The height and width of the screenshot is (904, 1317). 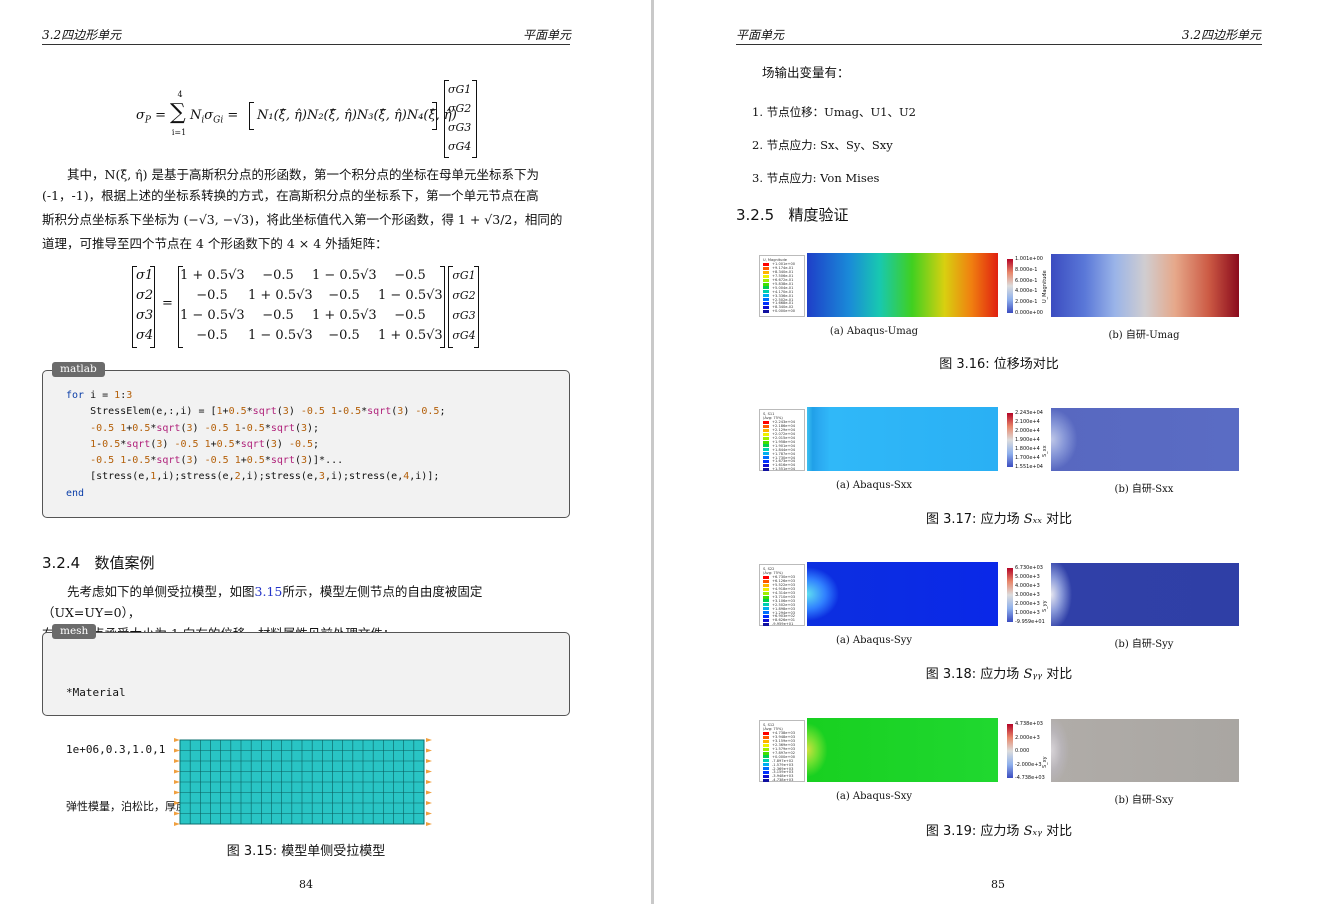 What do you see at coordinates (1045, 286) in the screenshot?
I see `colorbar-title: U_Magnitude` at bounding box center [1045, 286].